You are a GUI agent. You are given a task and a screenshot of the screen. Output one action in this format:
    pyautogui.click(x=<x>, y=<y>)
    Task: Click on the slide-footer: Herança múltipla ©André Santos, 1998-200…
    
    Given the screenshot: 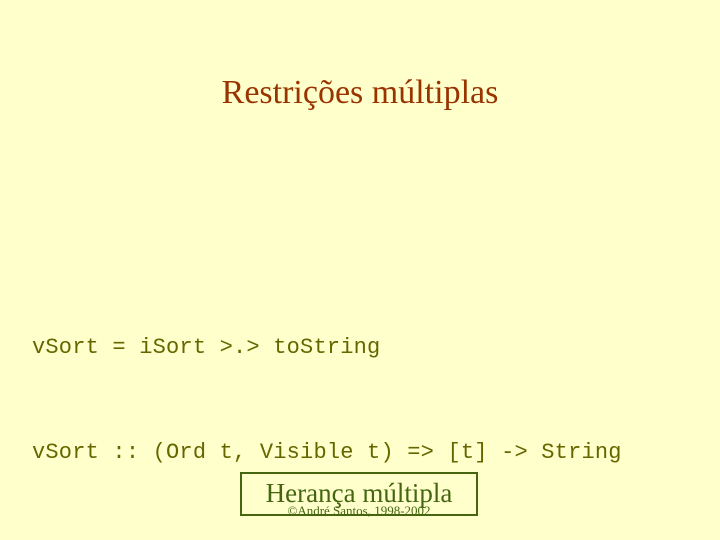 What is the action you would take?
    pyautogui.click(x=360, y=505)
    